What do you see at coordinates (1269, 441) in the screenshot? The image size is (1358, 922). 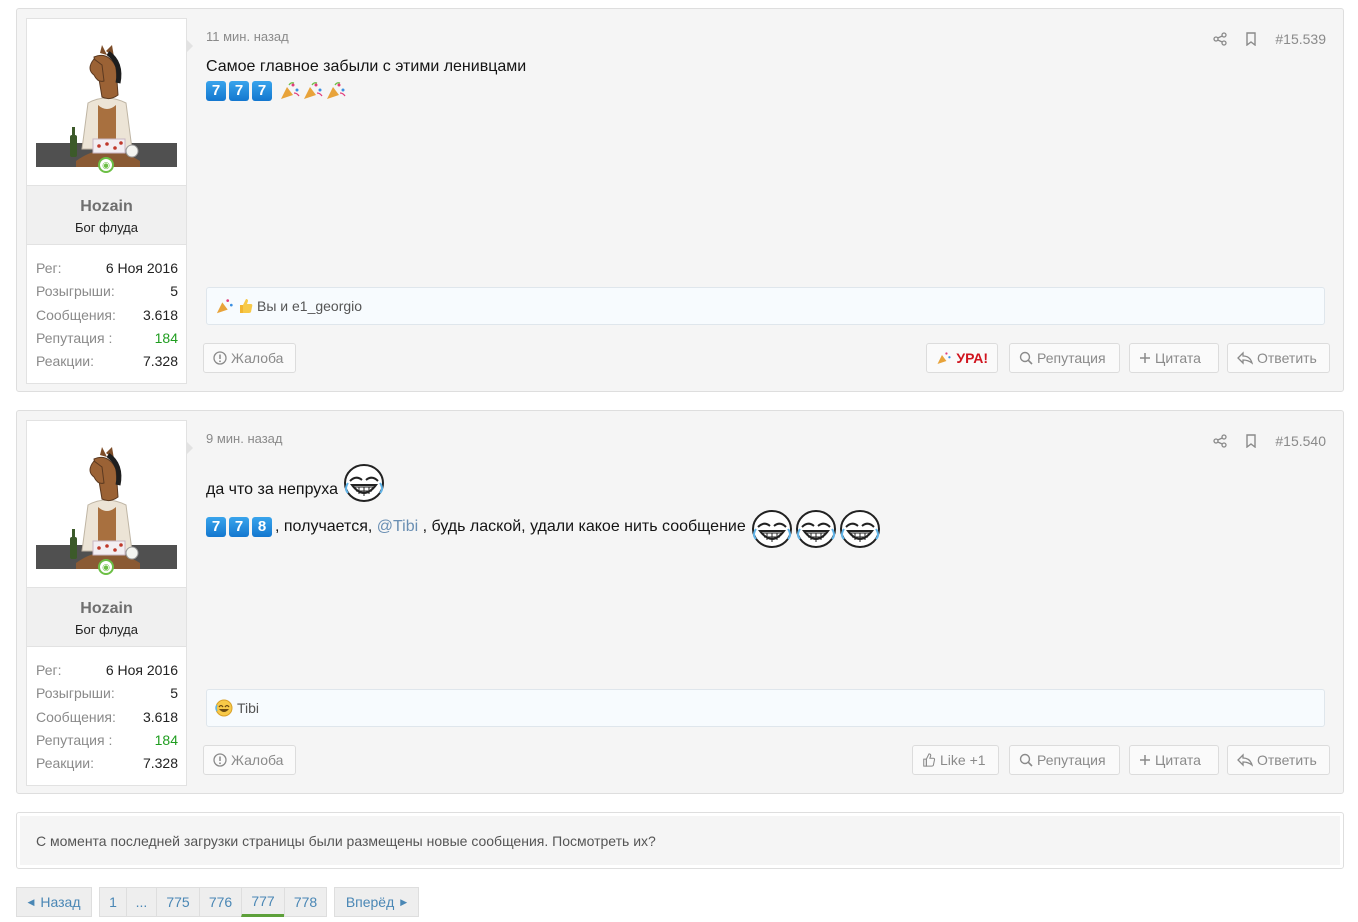 I see `post-meta-actions: #15.540` at bounding box center [1269, 441].